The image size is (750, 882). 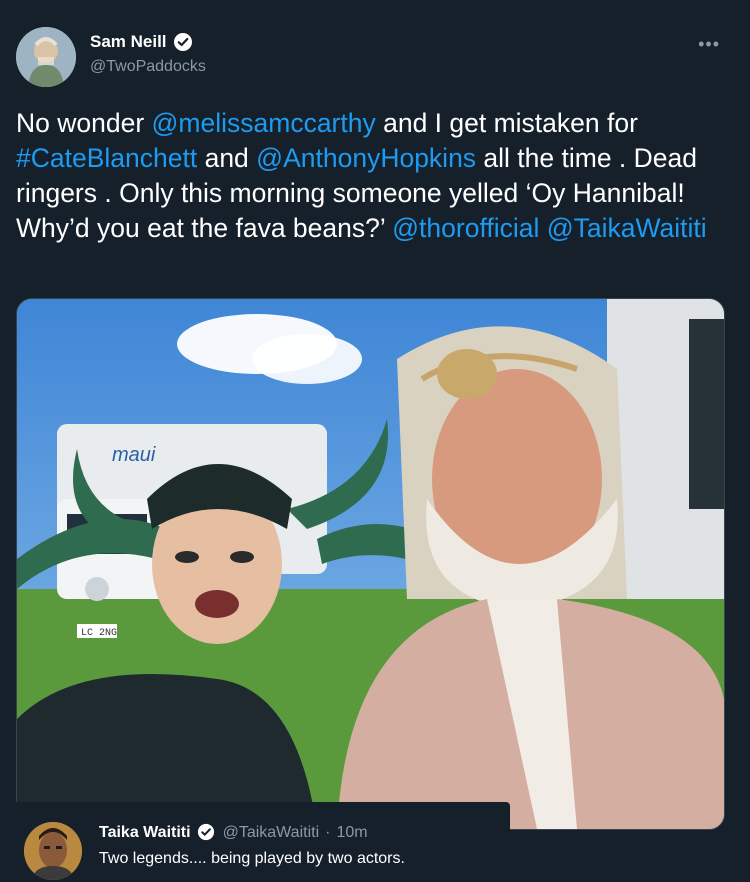 What do you see at coordinates (128, 42) in the screenshot?
I see `author-display-name: Sam Neill` at bounding box center [128, 42].